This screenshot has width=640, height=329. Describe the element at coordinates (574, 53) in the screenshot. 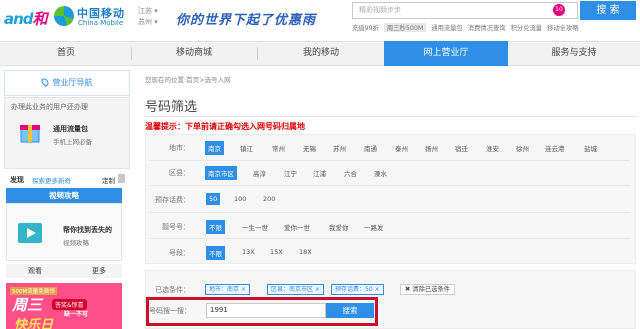

I see `nav-item-service: 服务与支持` at that location.